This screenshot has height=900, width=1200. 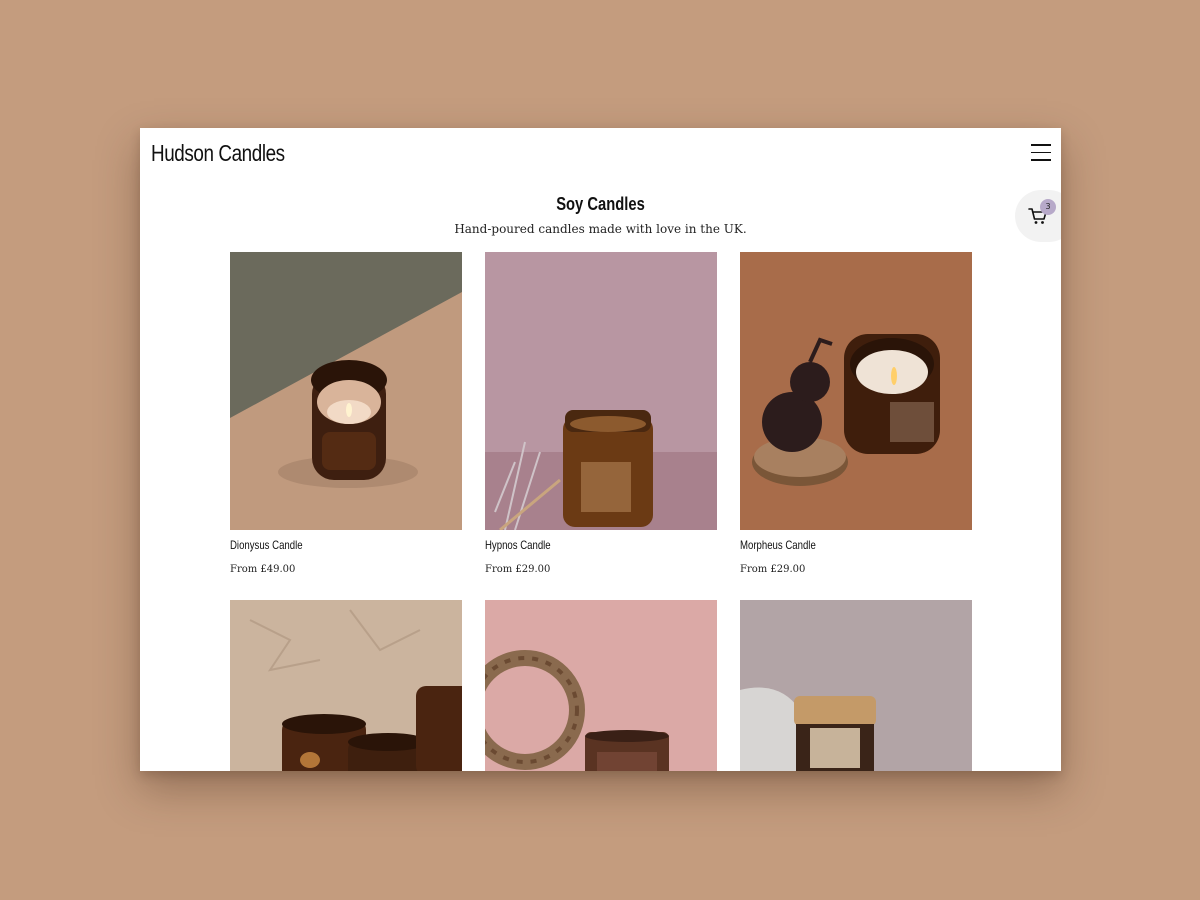 I want to click on product-card-morpheus: Morpheus Candle From £29.00, so click(x=856, y=413).